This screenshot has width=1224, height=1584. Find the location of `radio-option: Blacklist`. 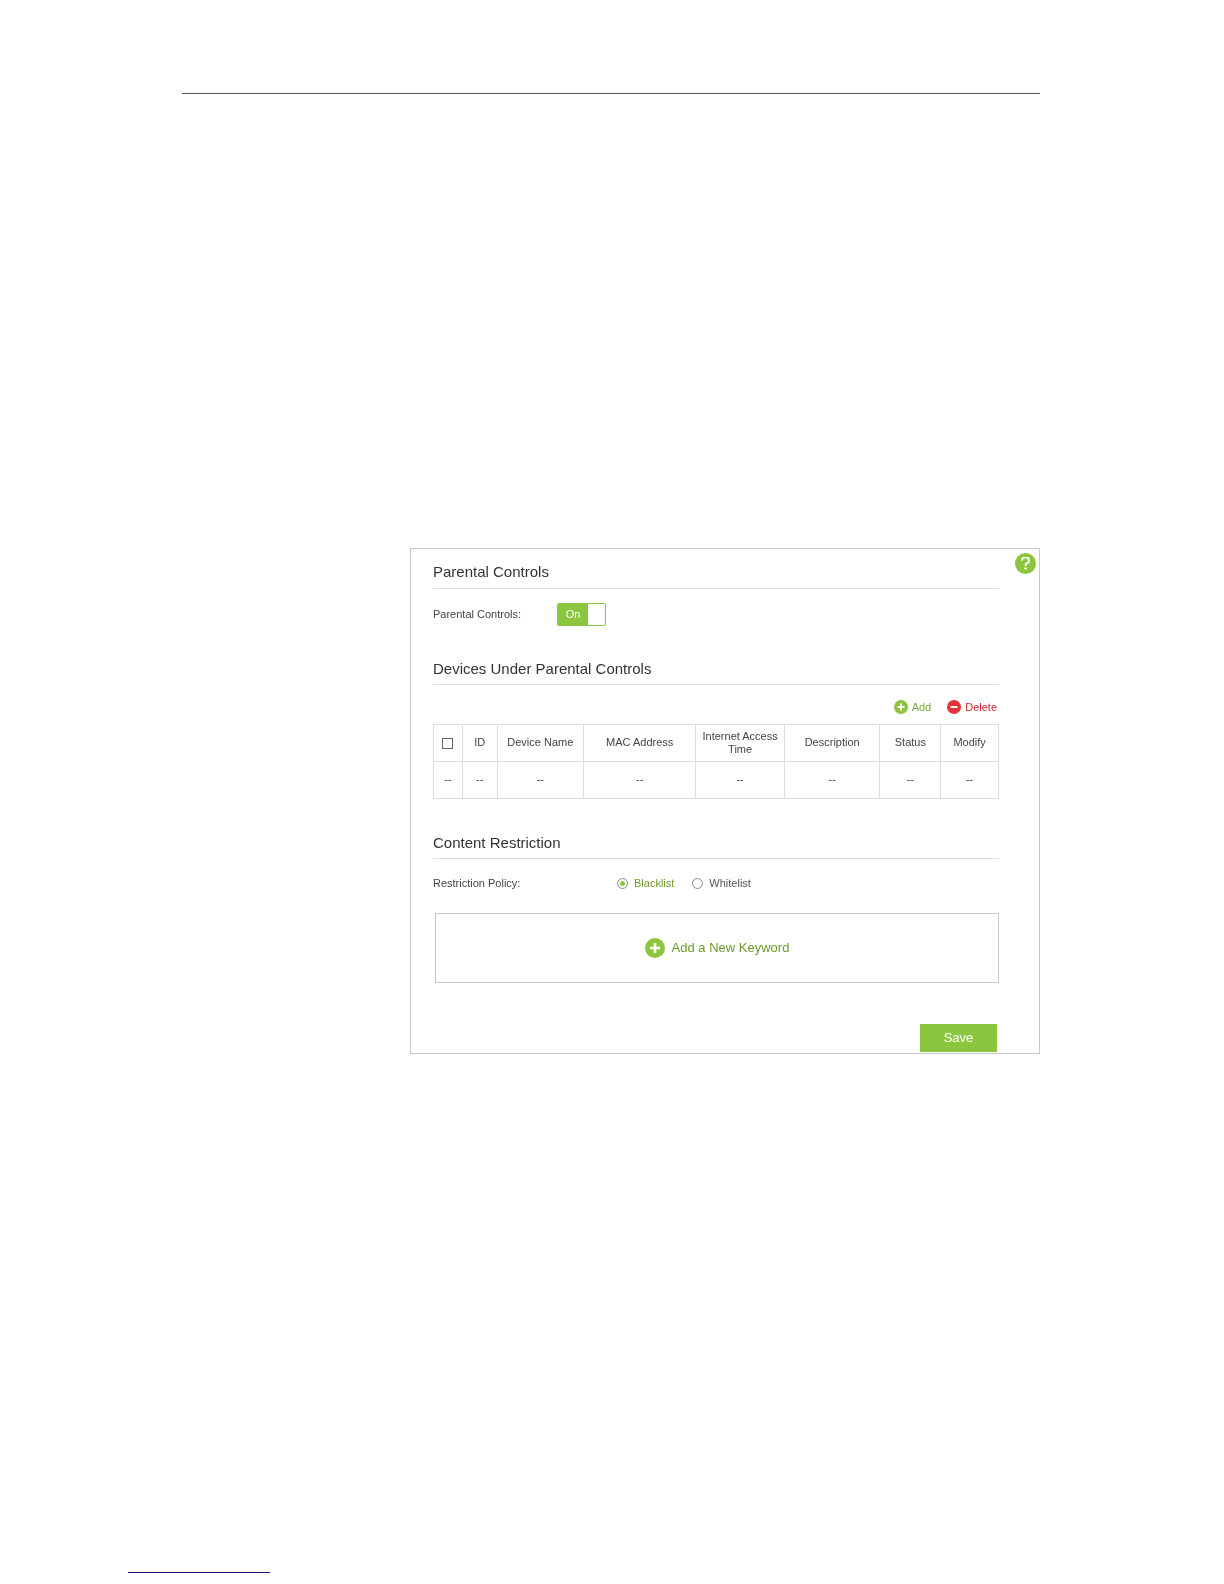

radio-option: Blacklist is located at coordinates (646, 883).